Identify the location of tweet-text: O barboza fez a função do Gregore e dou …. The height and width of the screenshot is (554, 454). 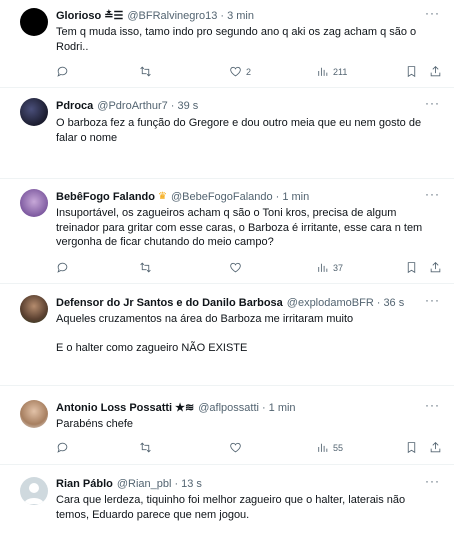
(239, 130).